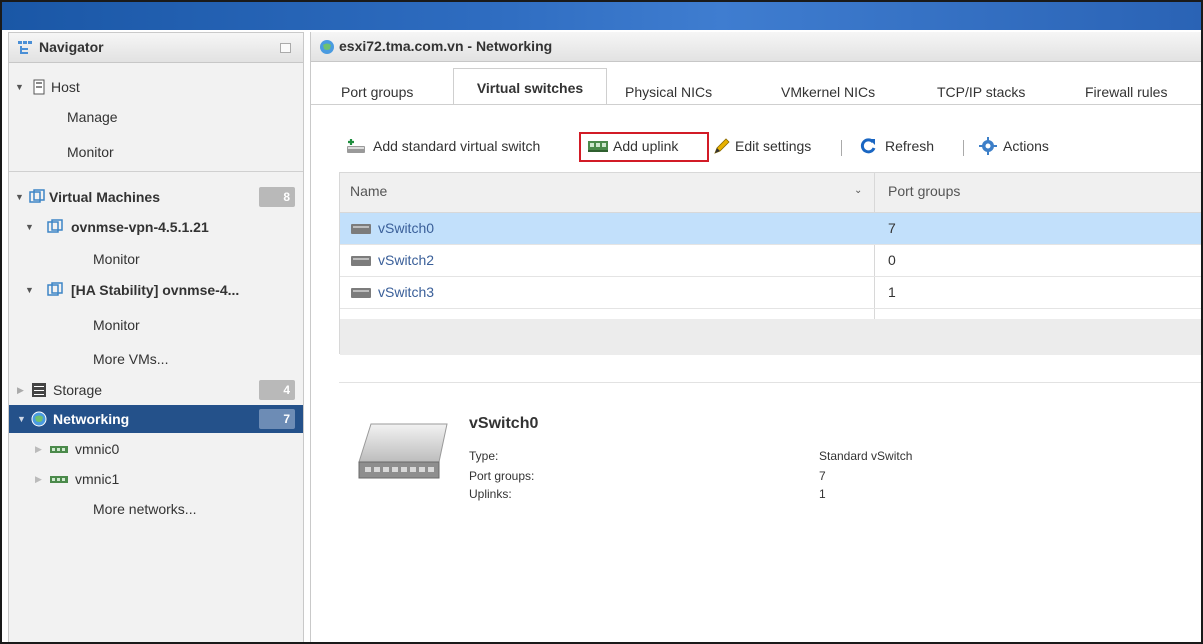  Describe the element at coordinates (504, 423) in the screenshot. I see `detail-title: vSwitch0` at that location.